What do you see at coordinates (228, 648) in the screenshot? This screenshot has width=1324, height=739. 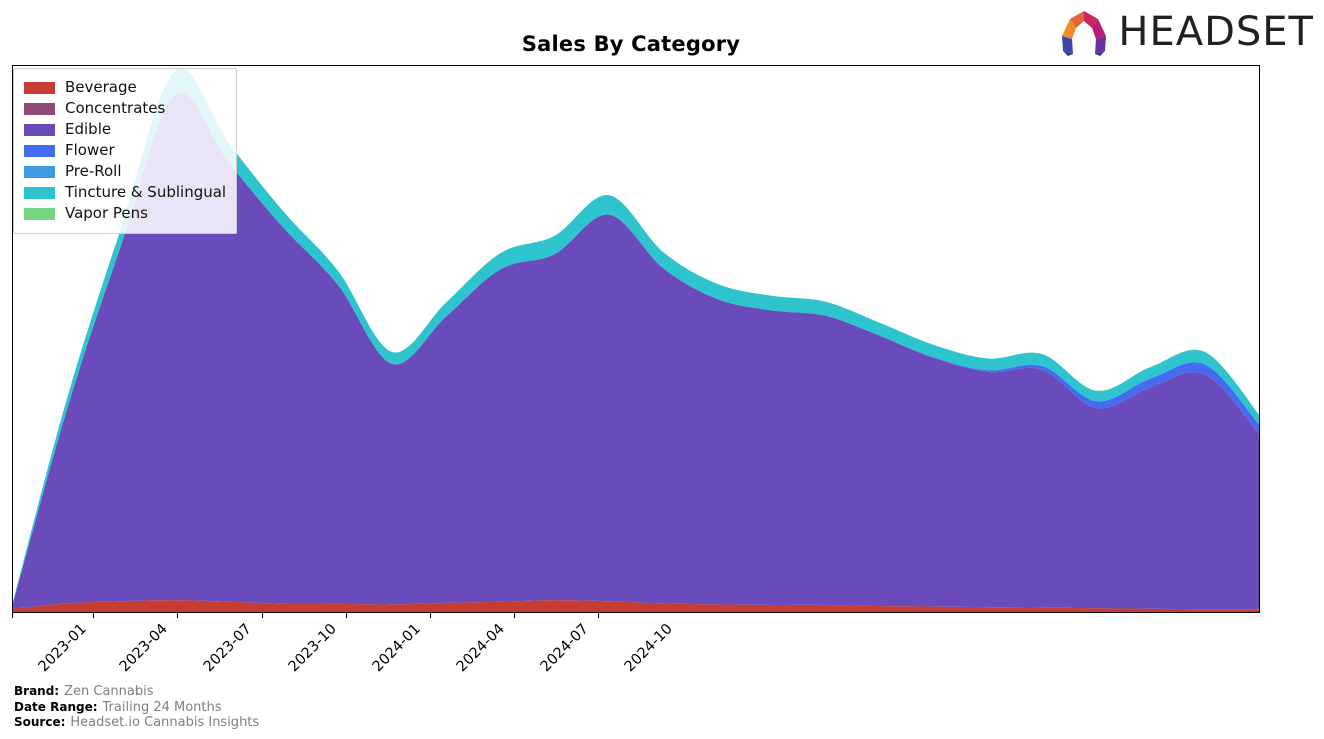 I see `x-axis-tick-label: 2023-07` at bounding box center [228, 648].